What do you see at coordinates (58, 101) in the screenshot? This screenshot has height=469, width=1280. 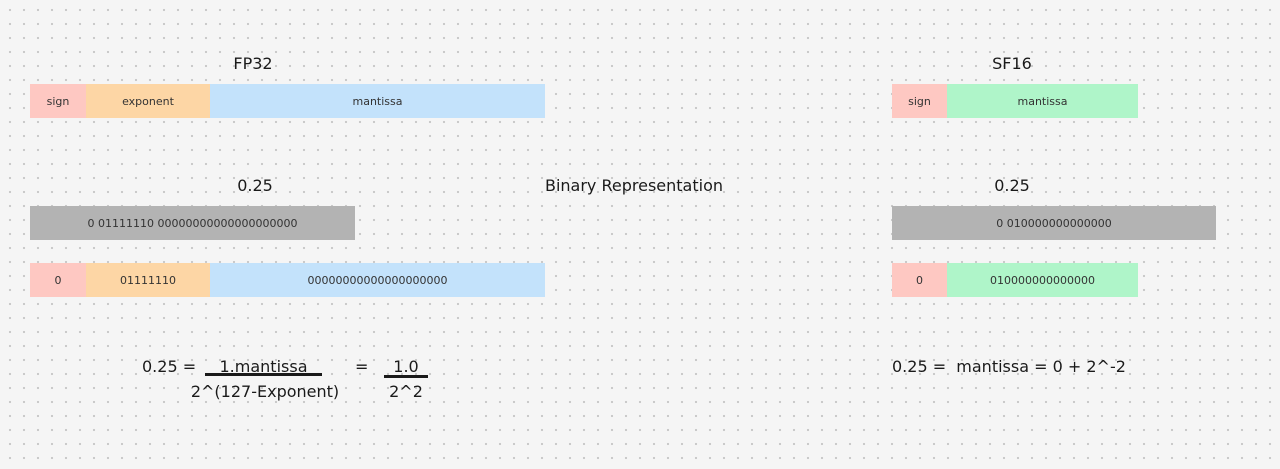 I see `fp32-sign-segment: sign` at bounding box center [58, 101].